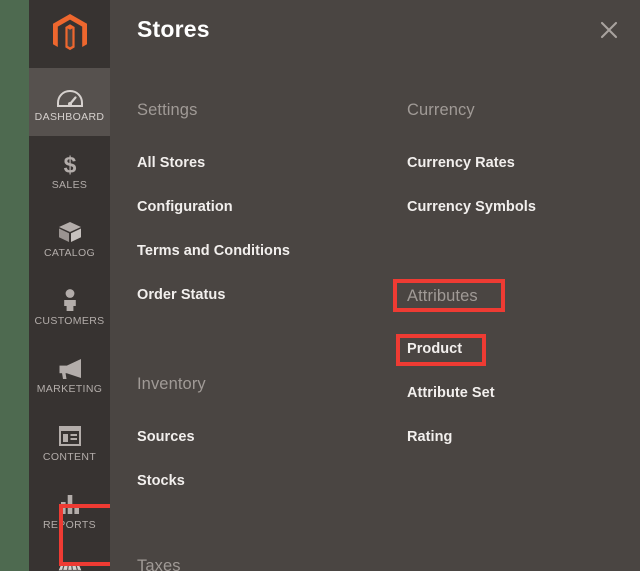  Describe the element at coordinates (70, 564) in the screenshot. I see `storefront-icon` at that location.